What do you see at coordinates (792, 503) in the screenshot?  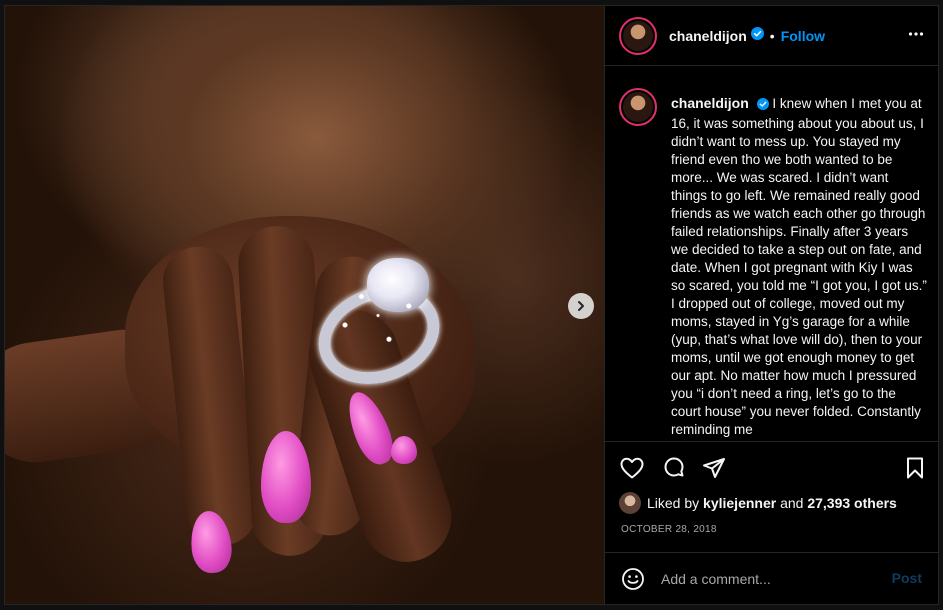 I see `liked-by-and: and` at bounding box center [792, 503].